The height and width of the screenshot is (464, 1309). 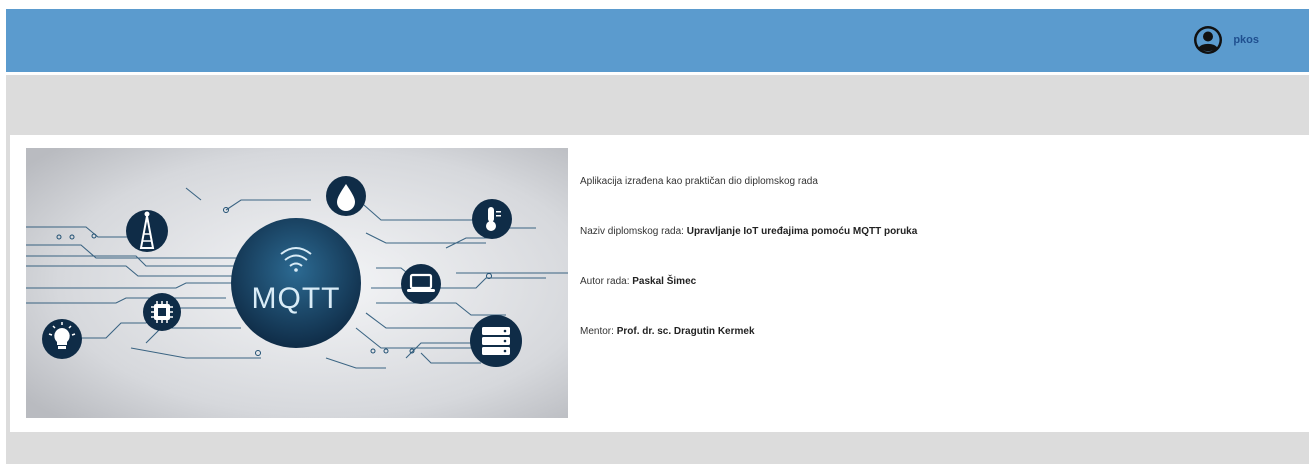 I want to click on mqtt-logo-text: MQTT, so click(x=296, y=298).